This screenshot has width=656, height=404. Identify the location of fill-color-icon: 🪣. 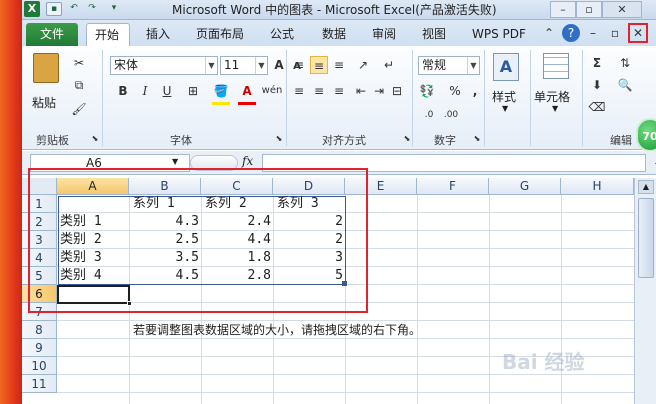
(221, 91).